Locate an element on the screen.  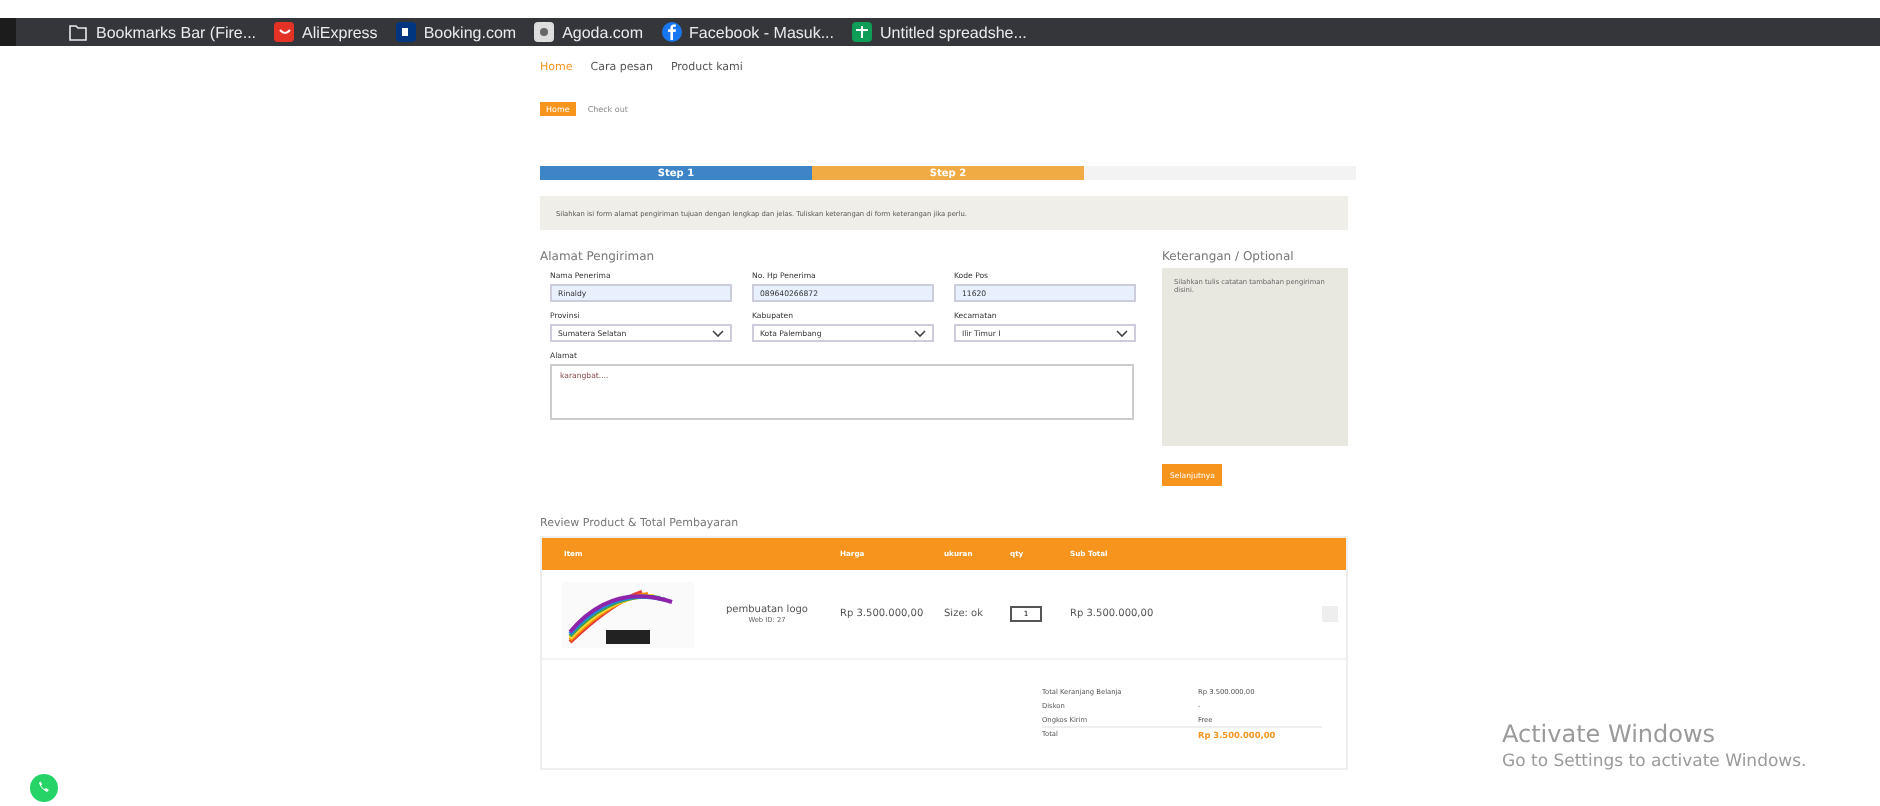
whatsapp-icon is located at coordinates (44, 788).